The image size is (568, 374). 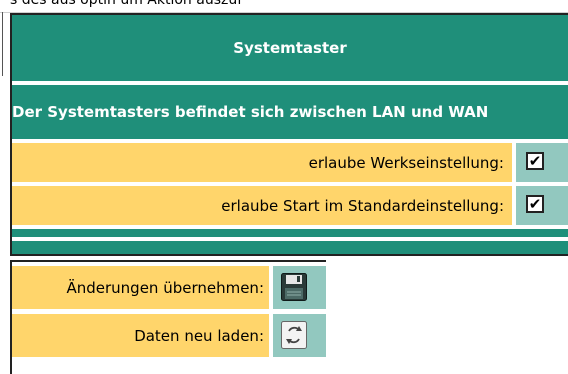 I want to click on reload-icon, so click(x=294, y=335).